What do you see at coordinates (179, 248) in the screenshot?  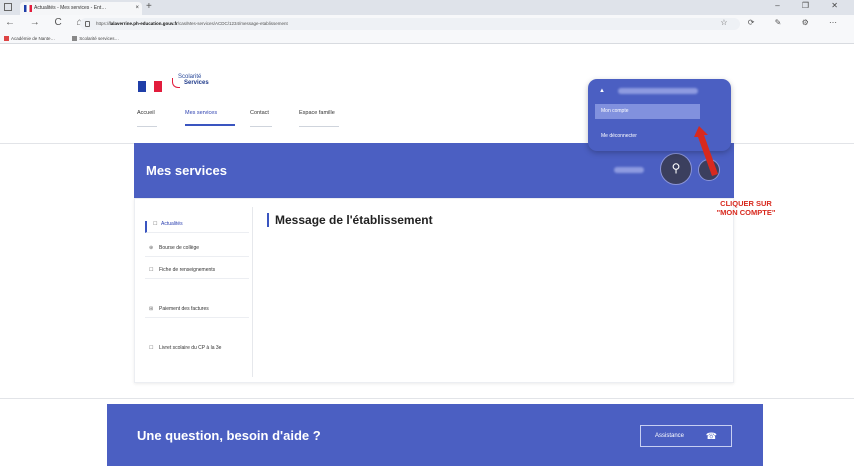 I see `sidebar-item-label: Bourse de collège` at bounding box center [179, 248].